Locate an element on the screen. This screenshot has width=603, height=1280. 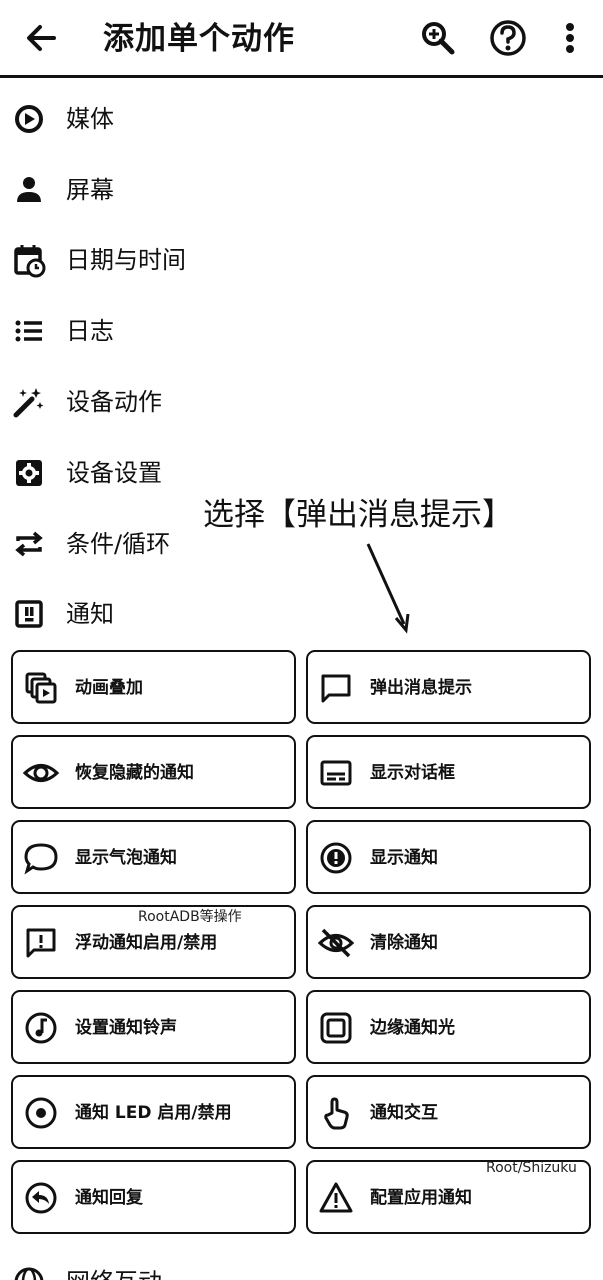
more-options-button is located at coordinates (570, 38).